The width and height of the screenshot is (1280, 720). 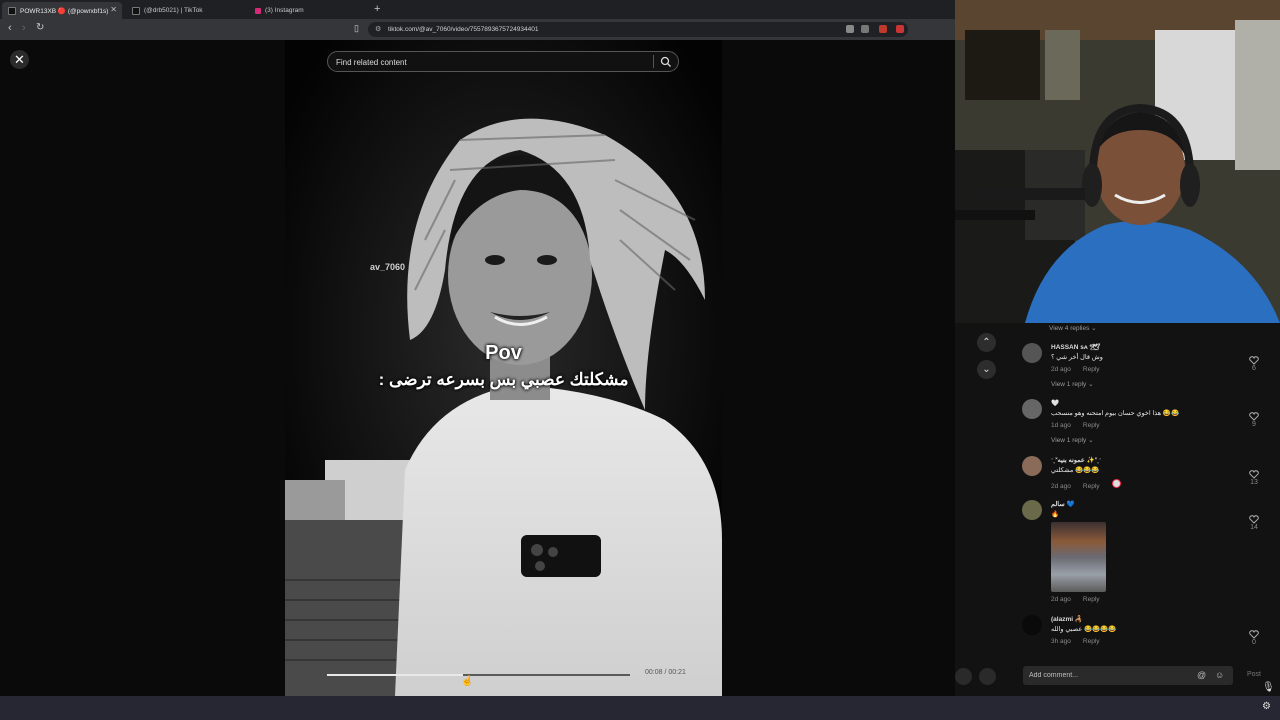 What do you see at coordinates (503, 379) in the screenshot?
I see `video-caption-text: مشكلتك عصبي بس بسرعه ترضى :` at bounding box center [503, 379].